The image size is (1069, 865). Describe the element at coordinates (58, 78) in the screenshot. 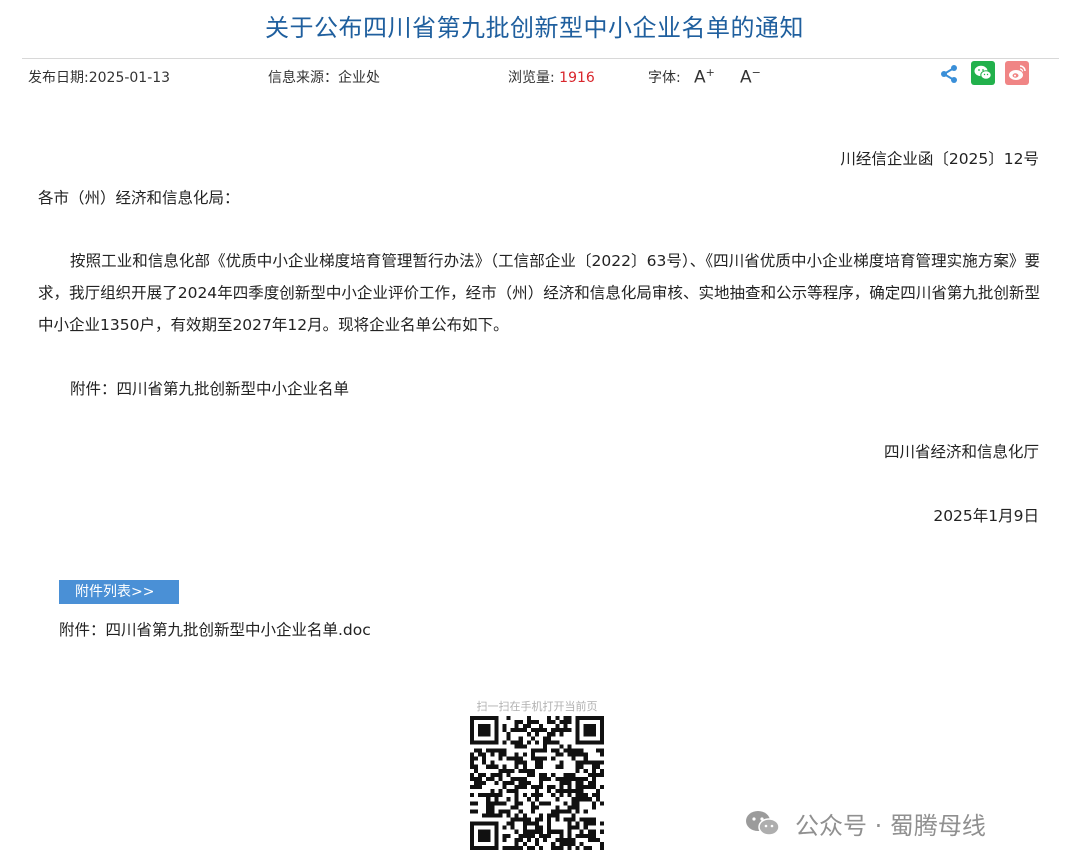

I see `publish-date-label: 发布日期:` at that location.